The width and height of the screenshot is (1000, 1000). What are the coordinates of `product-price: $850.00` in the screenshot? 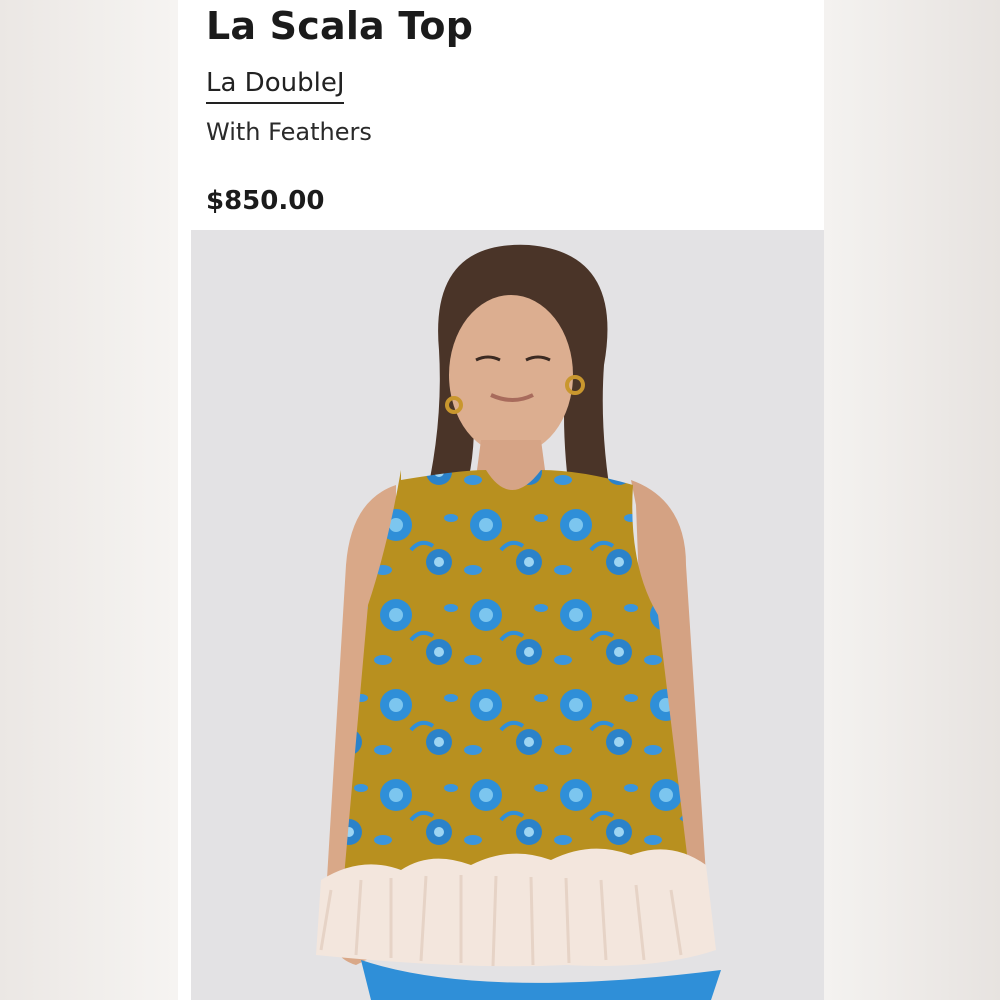 It's located at (265, 201).